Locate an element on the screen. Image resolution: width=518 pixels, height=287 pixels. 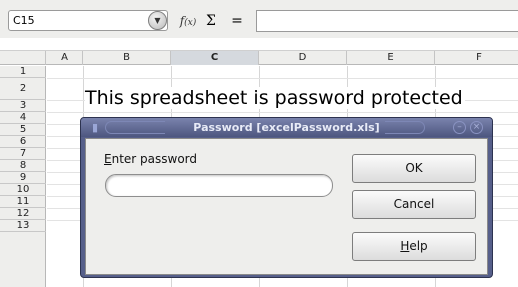
chevron-down-icon: ▼ is located at coordinates (157, 20).